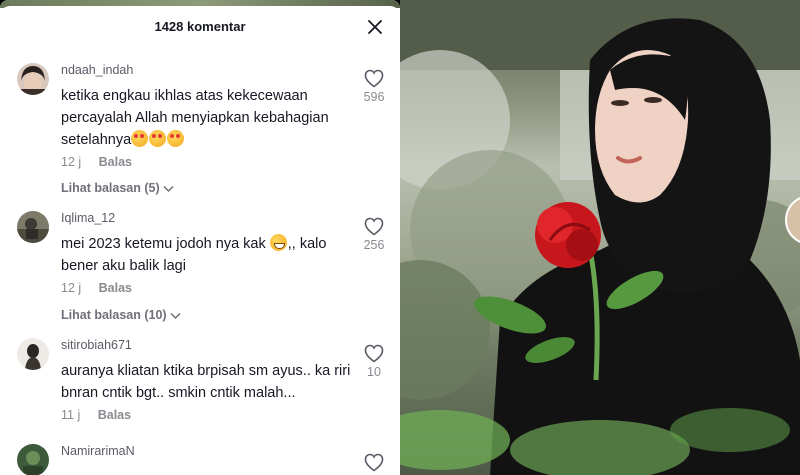 Image resolution: width=800 pixels, height=475 pixels. What do you see at coordinates (96, 415) in the screenshot?
I see `comment-meta: 11 j Balas` at bounding box center [96, 415].